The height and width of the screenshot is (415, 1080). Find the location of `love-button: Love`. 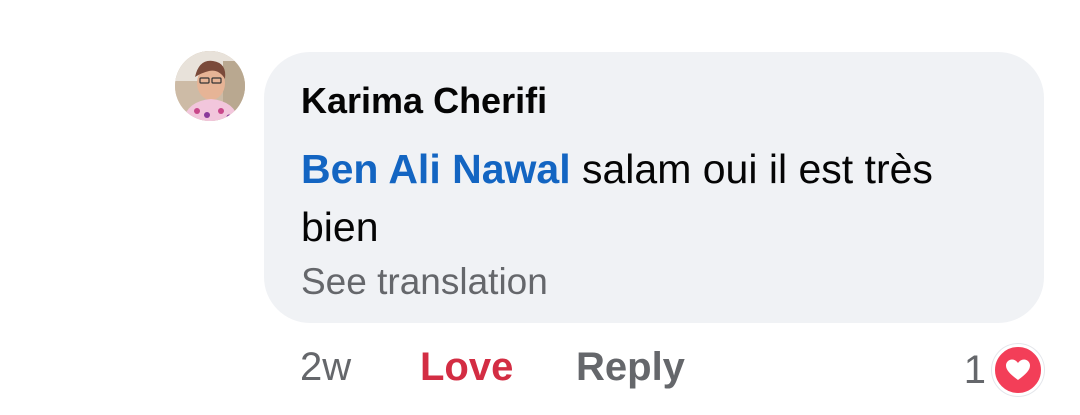

love-button: Love is located at coordinates (466, 367).